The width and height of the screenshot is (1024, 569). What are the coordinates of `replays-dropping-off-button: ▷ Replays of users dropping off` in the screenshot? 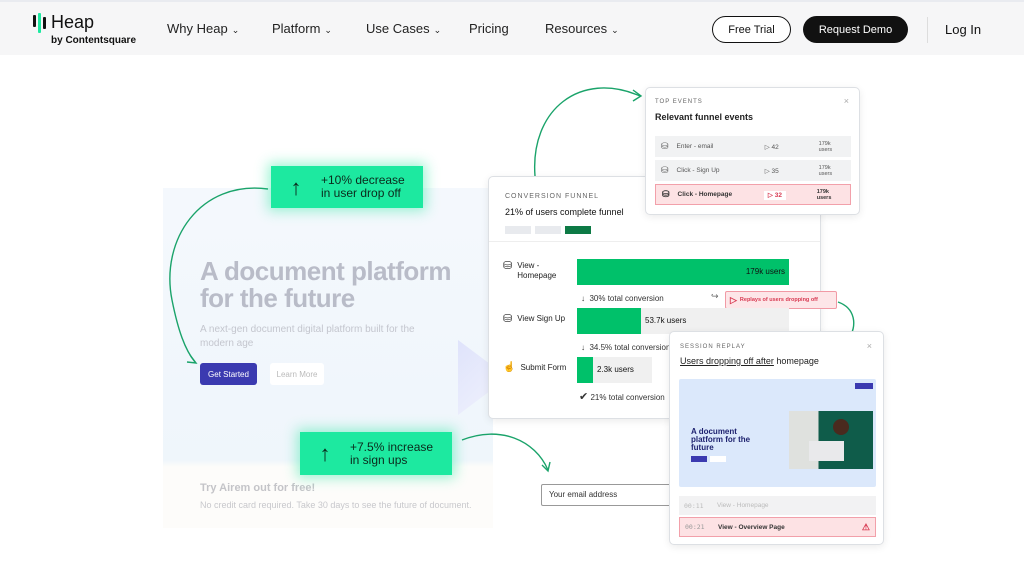 It's located at (781, 300).